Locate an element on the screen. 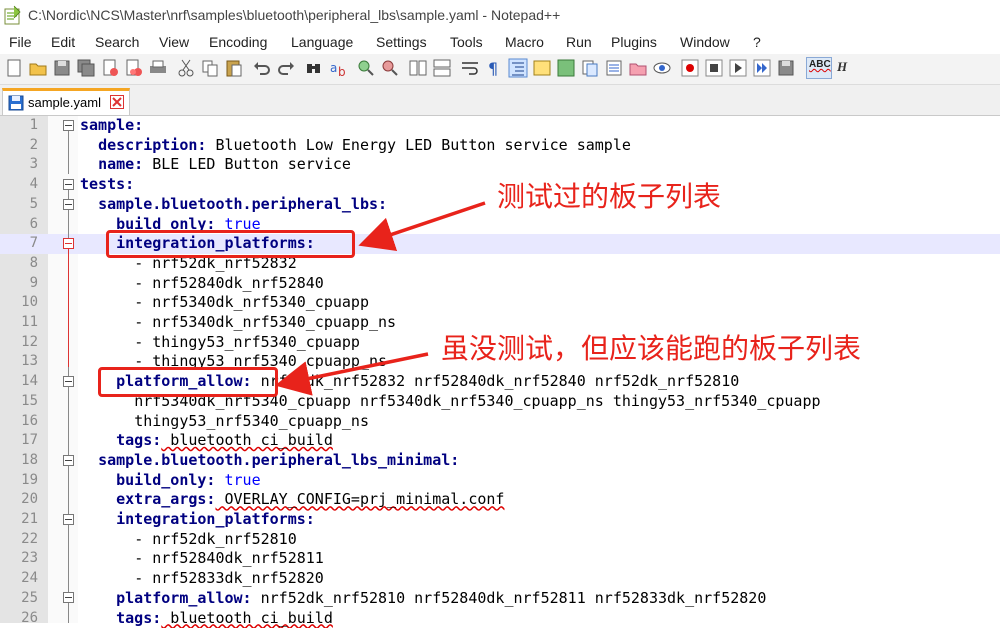 The width and height of the screenshot is (1000, 628). annotation-untested-boards: 虽没测试，但应该能跑的板子列表 is located at coordinates (651, 347).